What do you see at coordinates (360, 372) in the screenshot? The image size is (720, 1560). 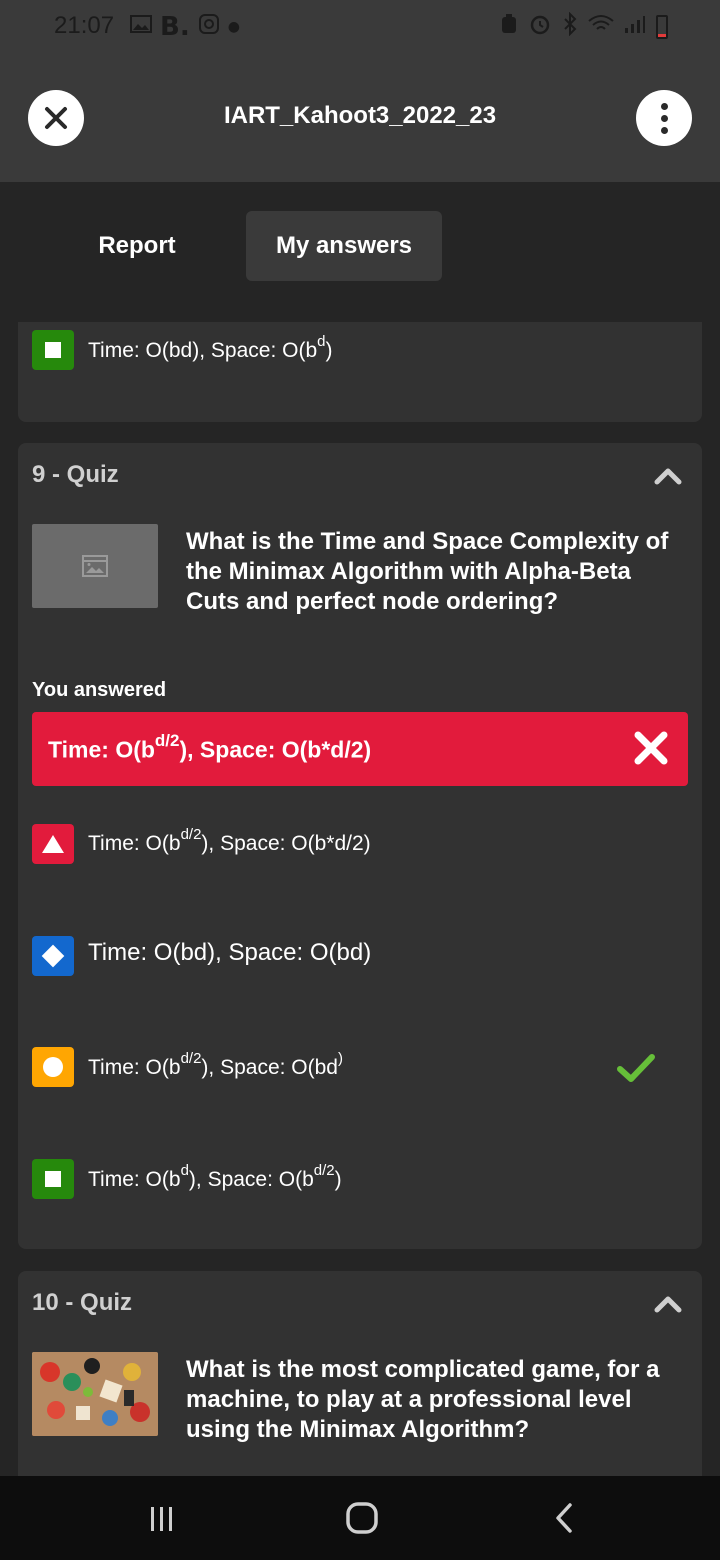 I see `question-card-8: Time: O(bd), Space: O(bd)` at bounding box center [360, 372].